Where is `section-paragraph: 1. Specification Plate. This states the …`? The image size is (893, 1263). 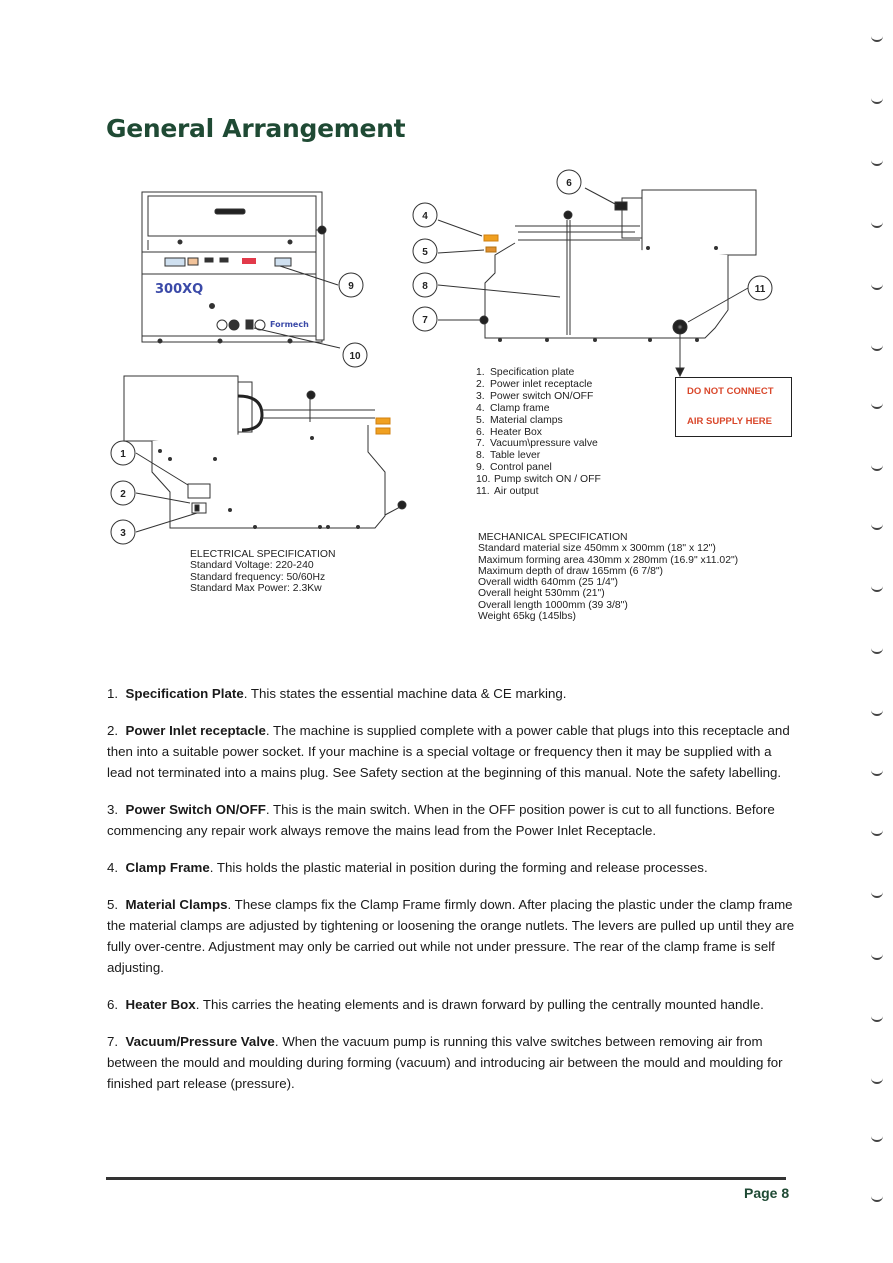
section-paragraph: 1. Specification Plate. This states the … is located at coordinates (337, 693).